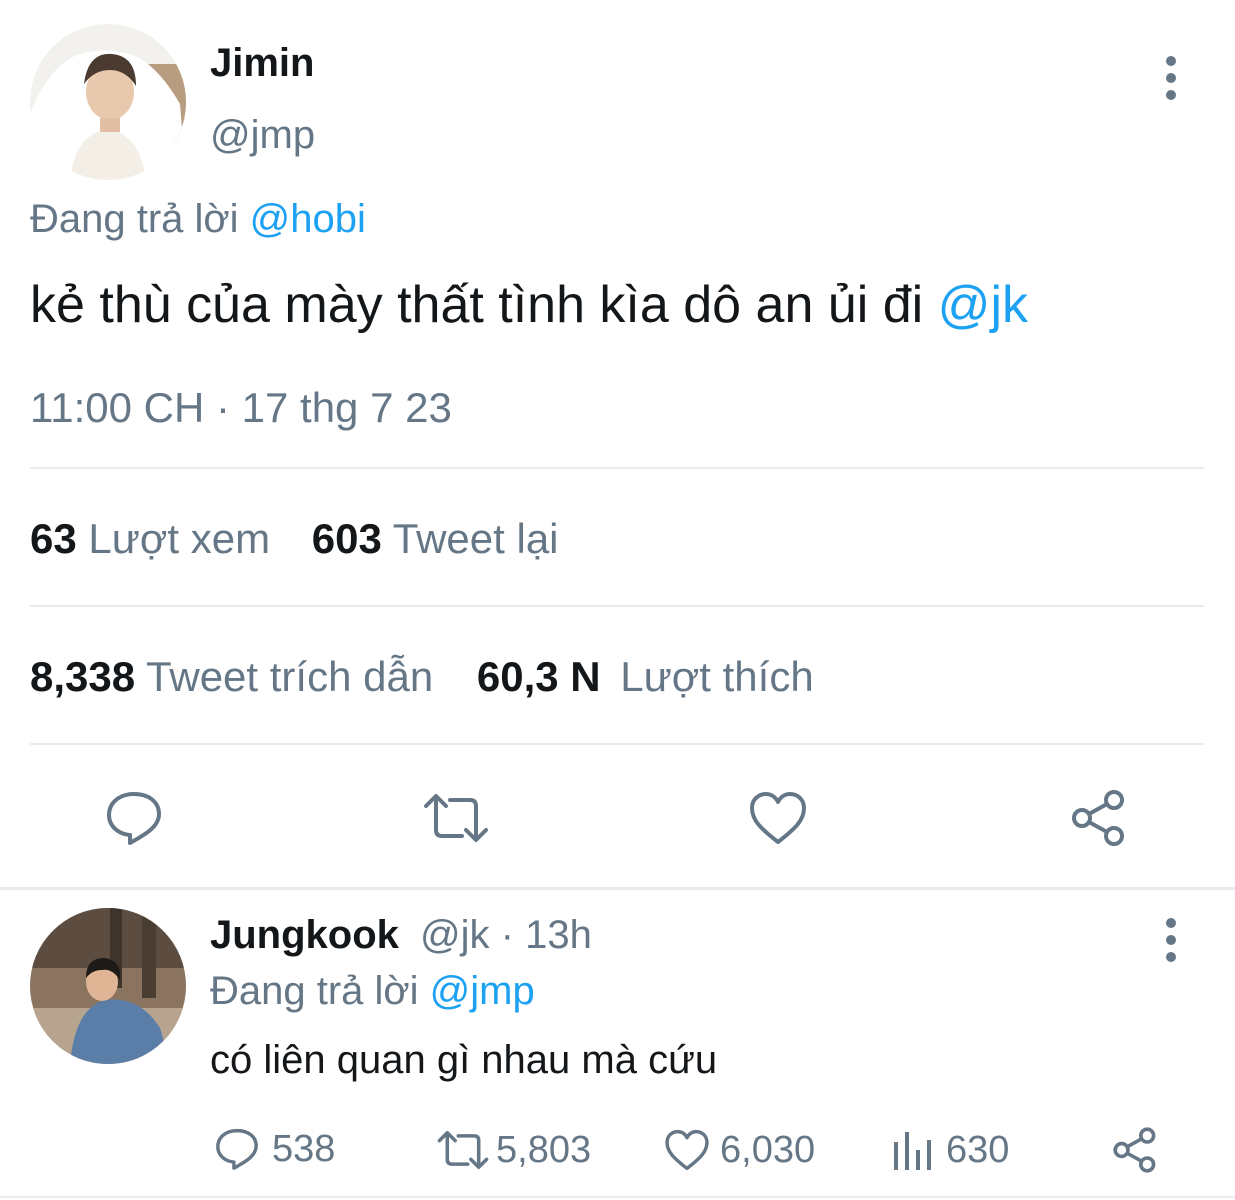 The image size is (1235, 1200). I want to click on reply-author-name: Jungkook, so click(304, 935).